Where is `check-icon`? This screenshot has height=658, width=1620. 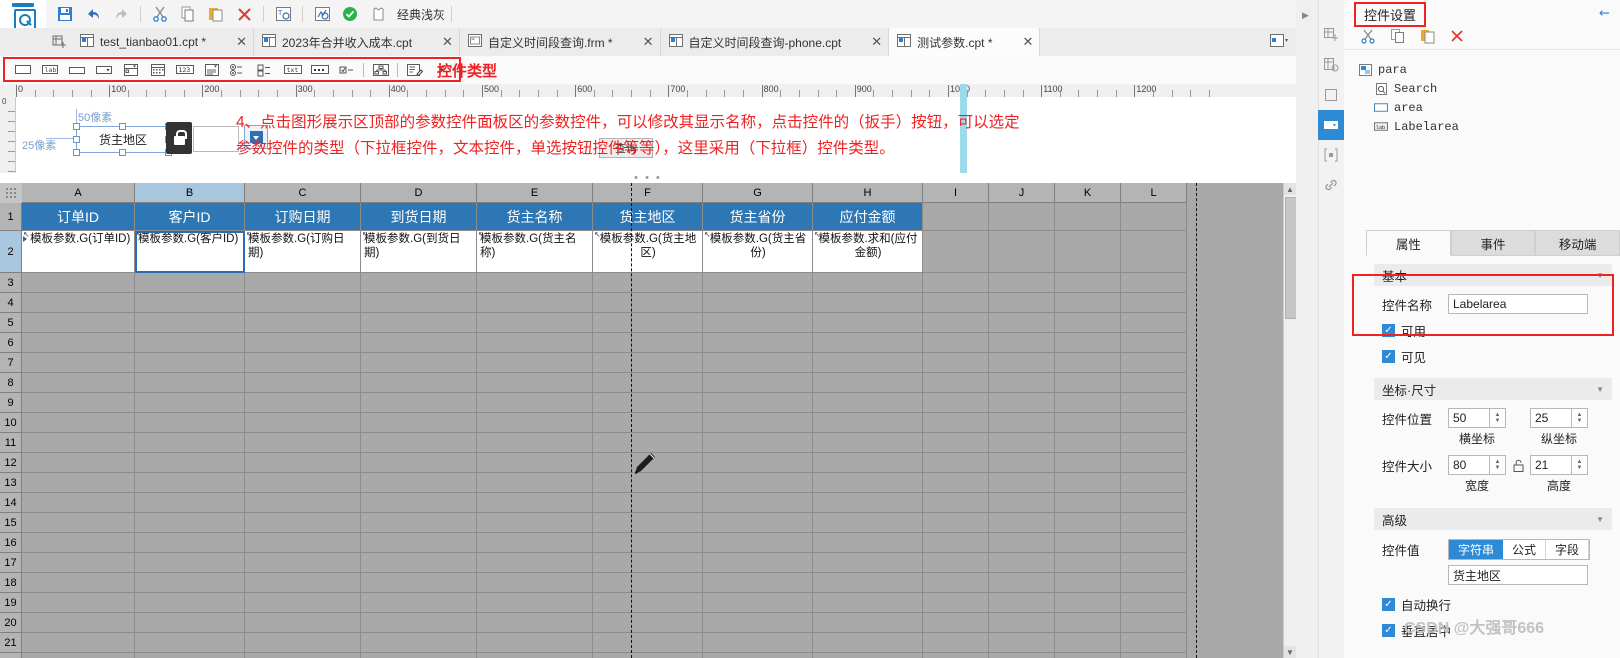 check-icon is located at coordinates (350, 14).